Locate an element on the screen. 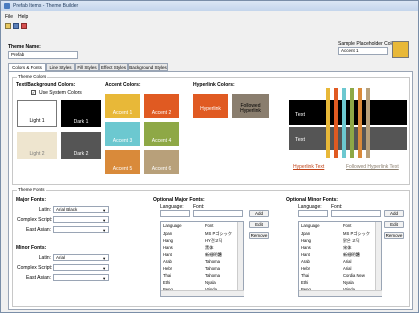  preview-dark-bar is located at coordinates (348, 112).